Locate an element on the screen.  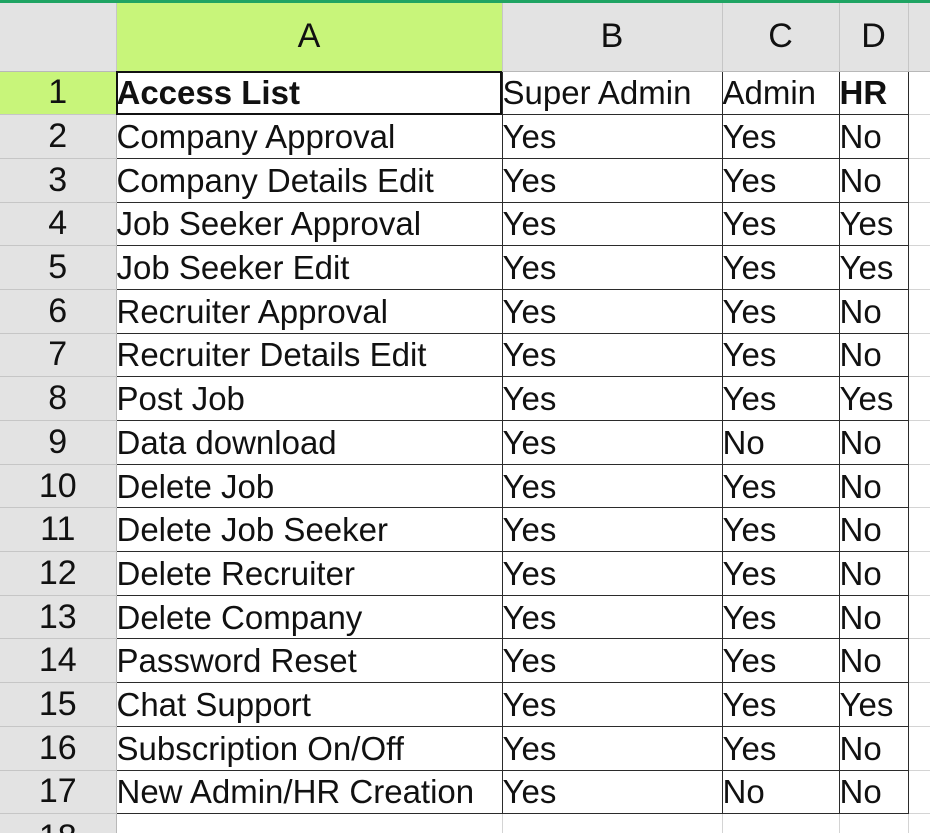
column-header-c: C is located at coordinates (781, 37).